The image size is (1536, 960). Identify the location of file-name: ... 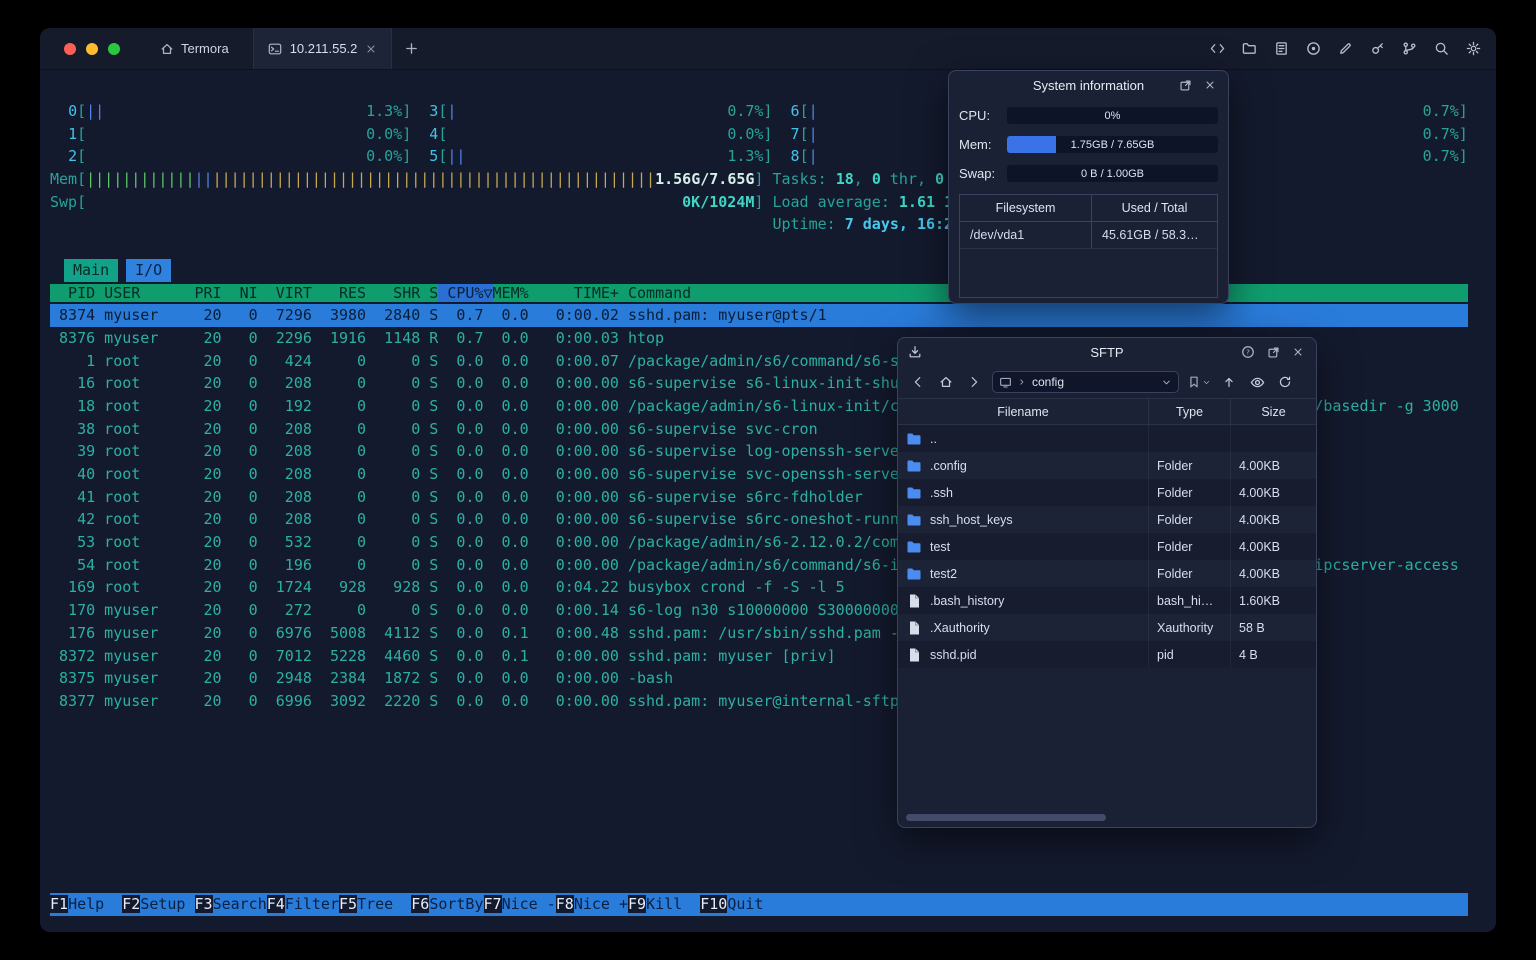
(933, 438).